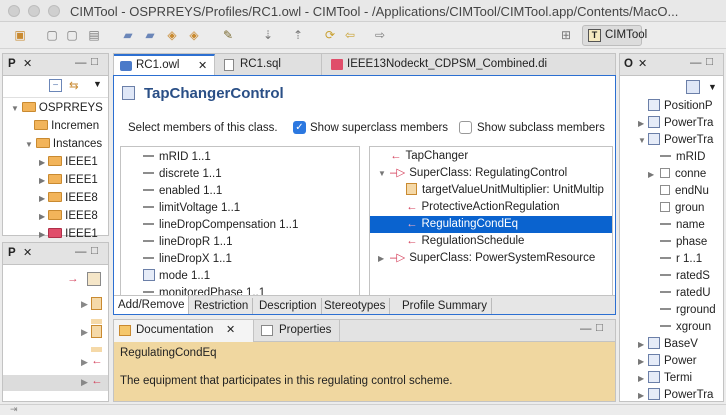 The image size is (726, 415). What do you see at coordinates (614, 35) in the screenshot?
I see `perspective-button: T CIMTool` at bounding box center [614, 35].